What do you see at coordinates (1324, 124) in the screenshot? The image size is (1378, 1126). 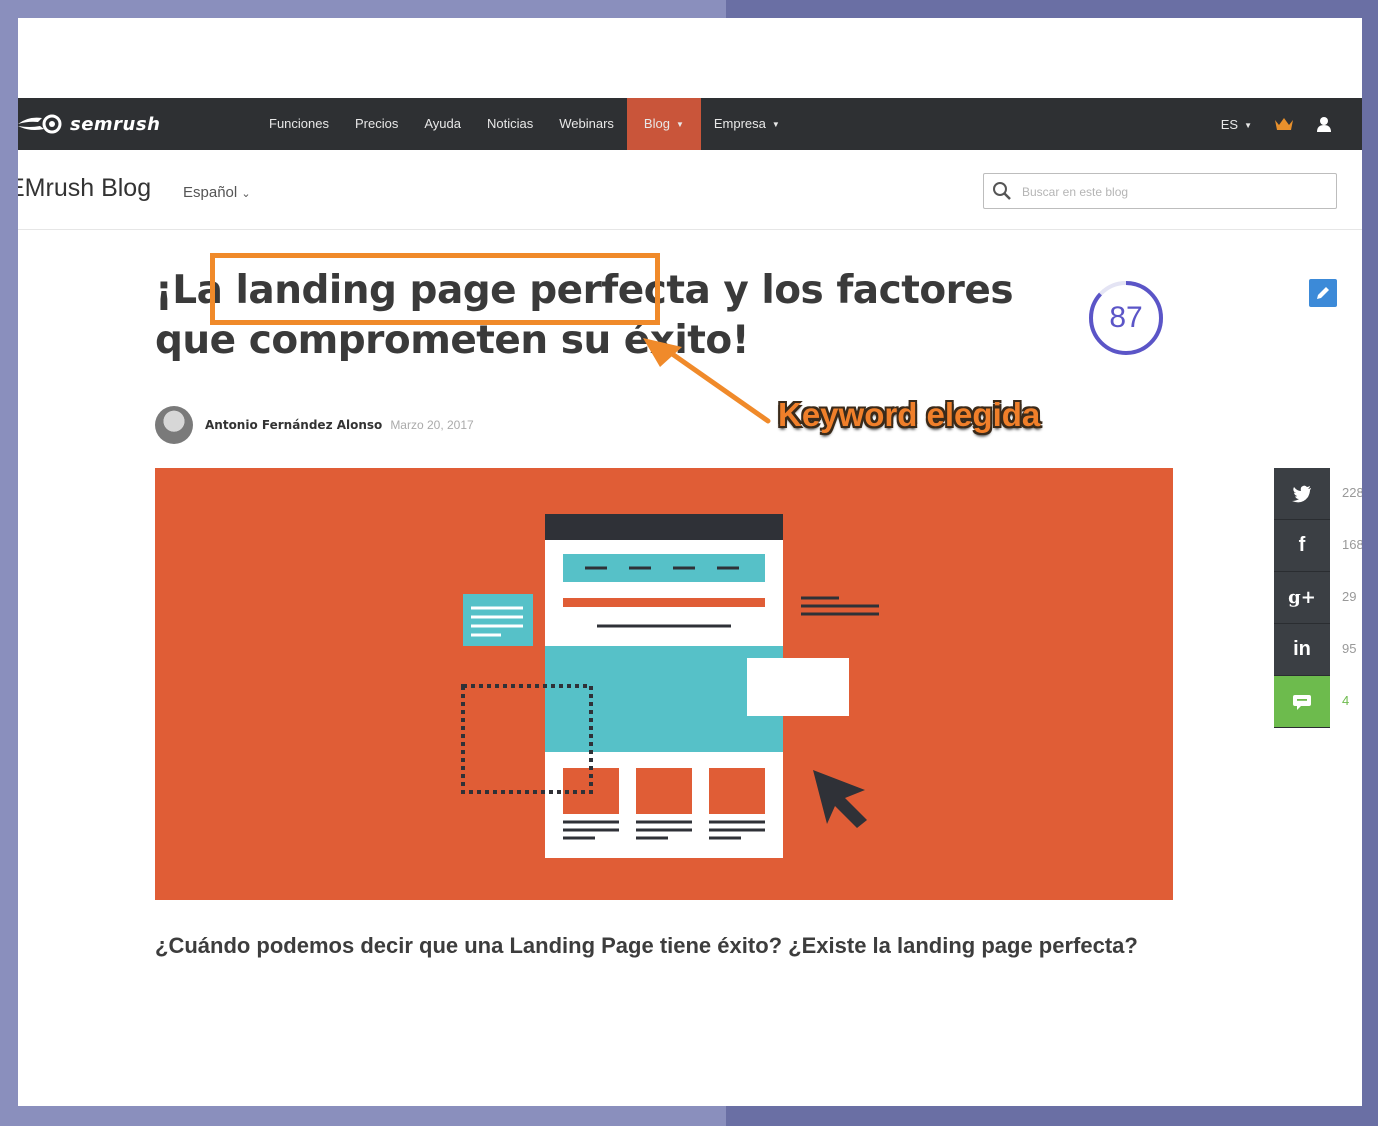 I see `user-icon` at bounding box center [1324, 124].